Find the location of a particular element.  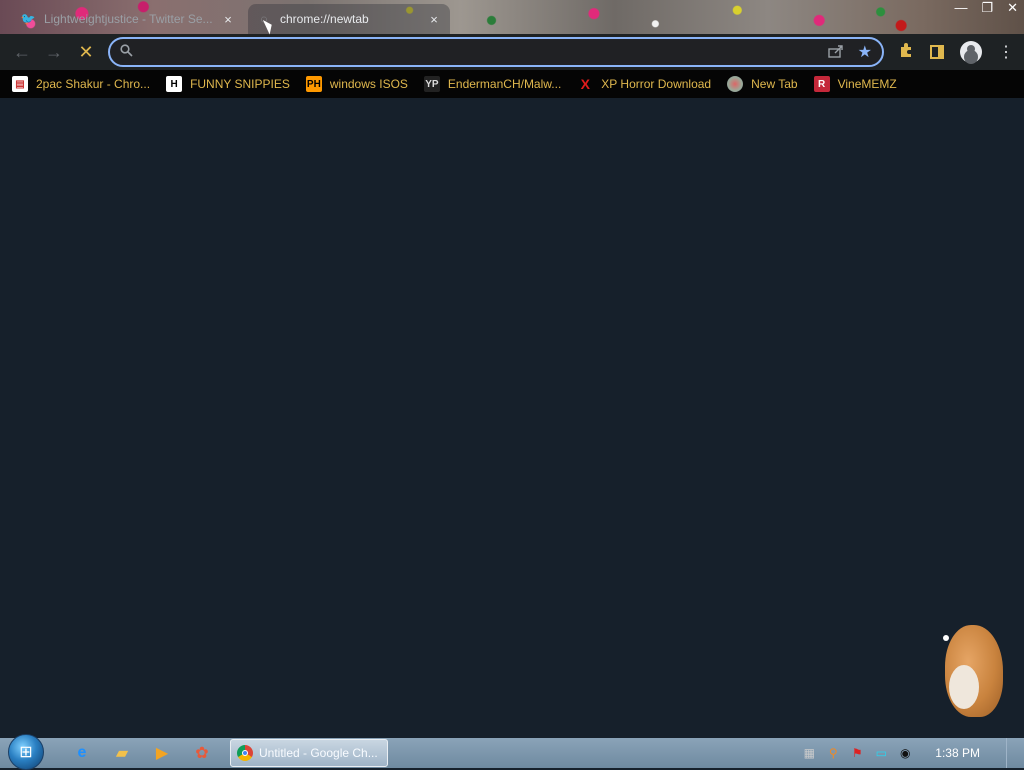

bookmark-vinememz: R VineMEMZ is located at coordinates (855, 84).